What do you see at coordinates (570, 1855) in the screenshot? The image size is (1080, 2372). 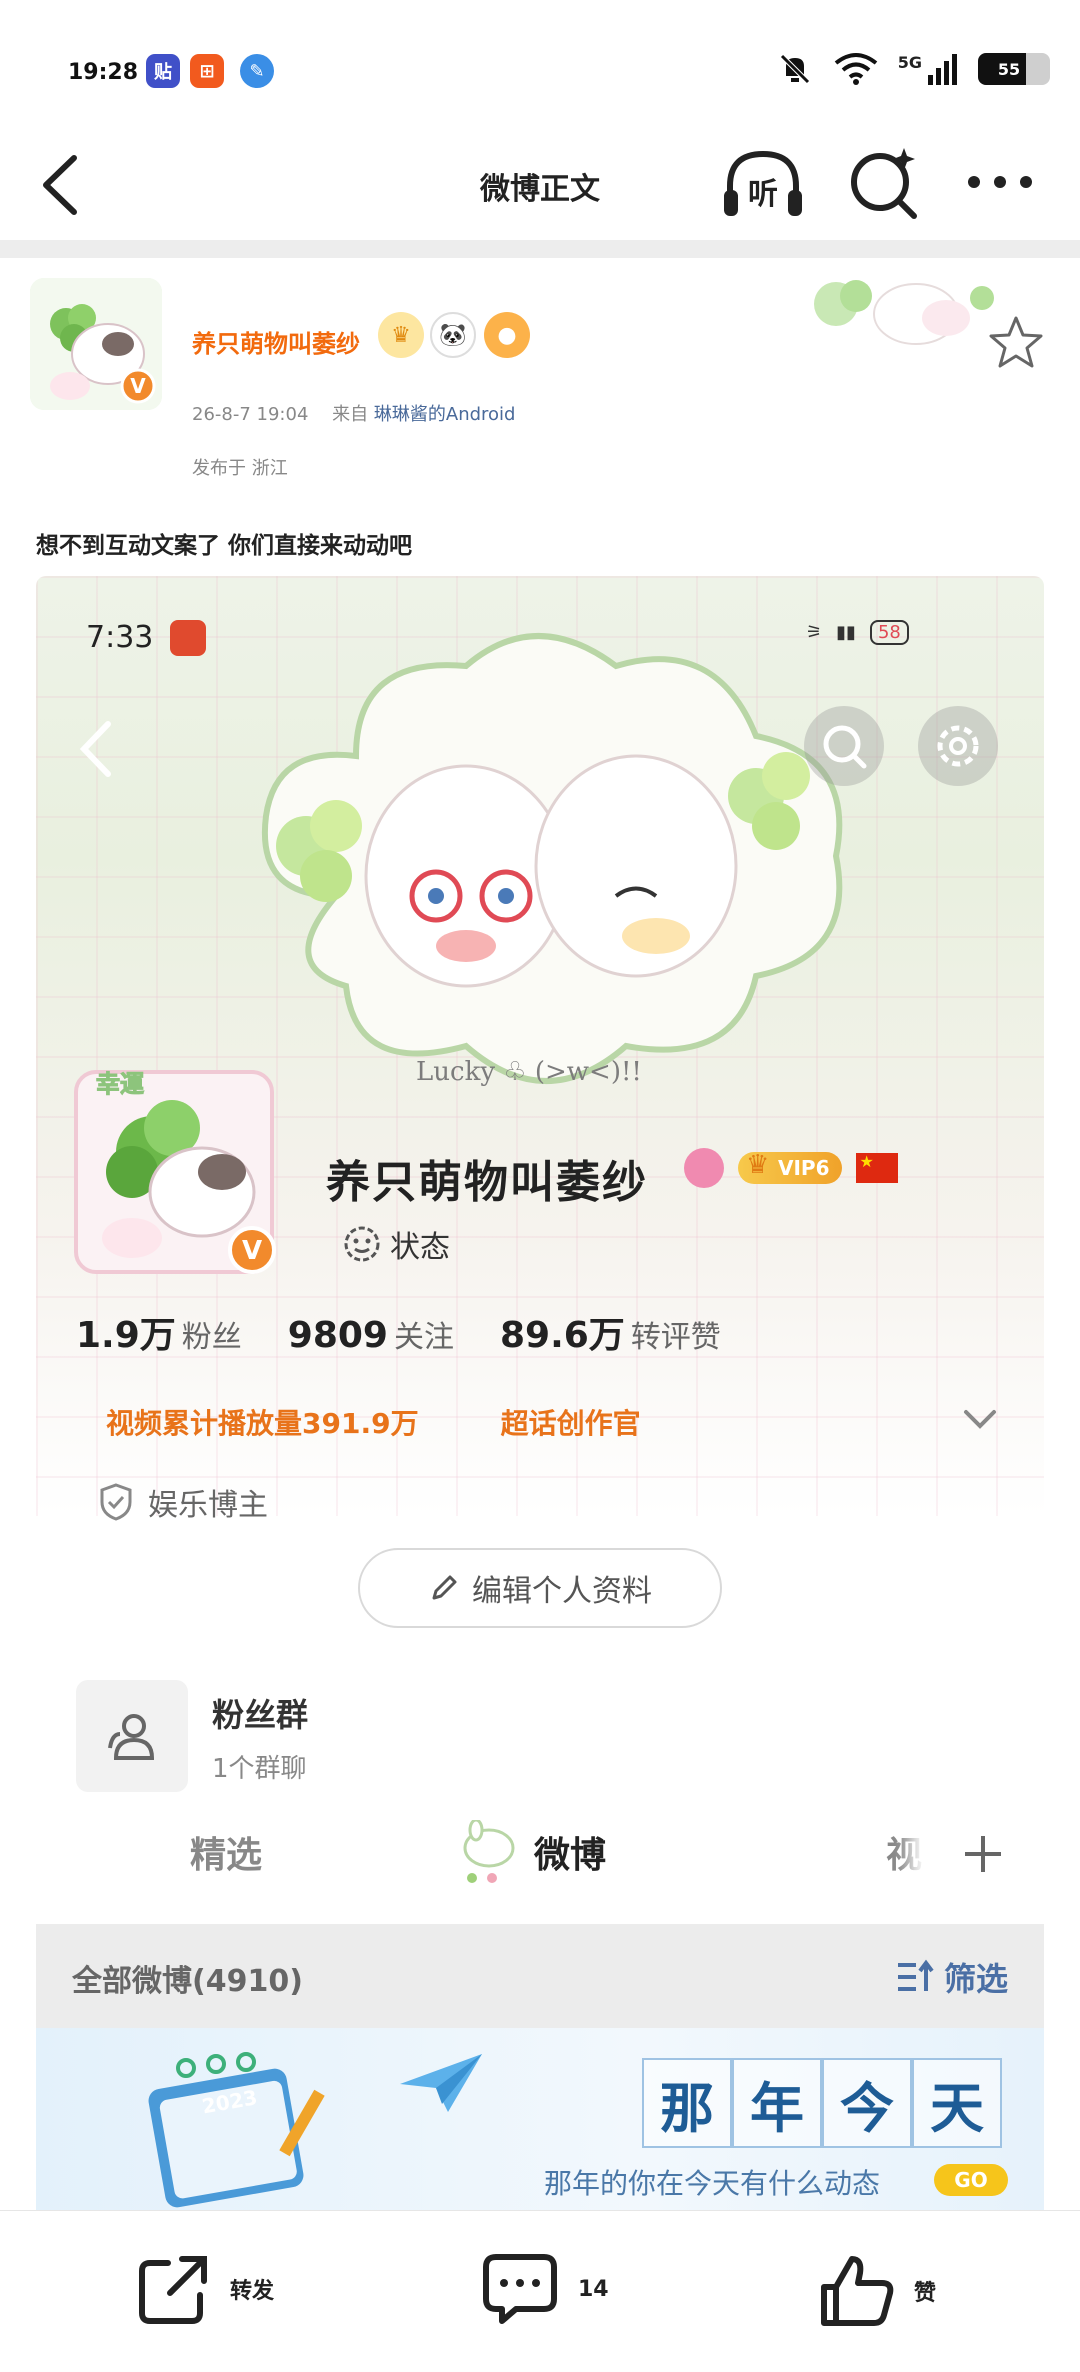 I see `tab-weibo: 微博` at bounding box center [570, 1855].